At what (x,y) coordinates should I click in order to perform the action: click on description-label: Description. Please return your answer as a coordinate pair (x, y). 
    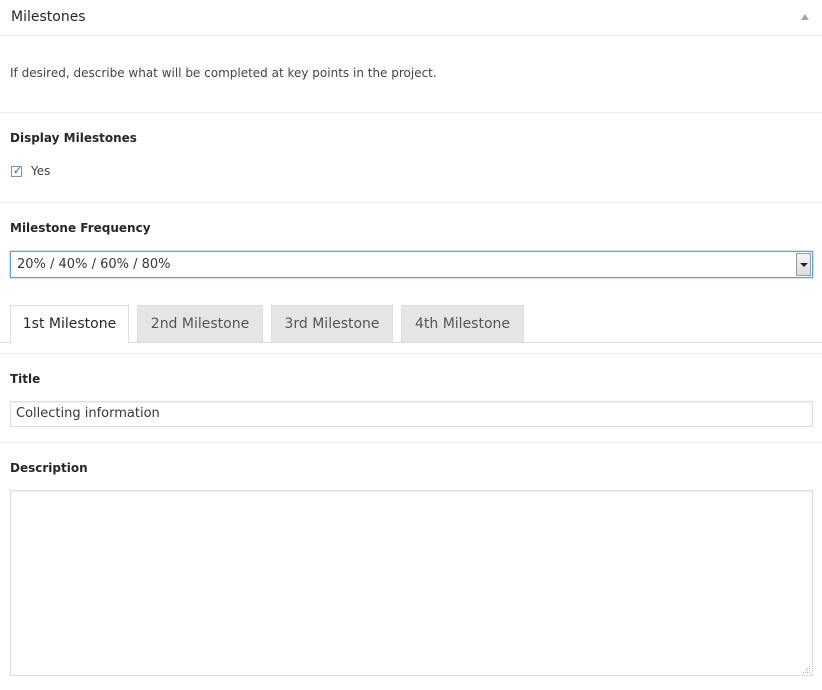
    Looking at the image, I should click on (49, 468).